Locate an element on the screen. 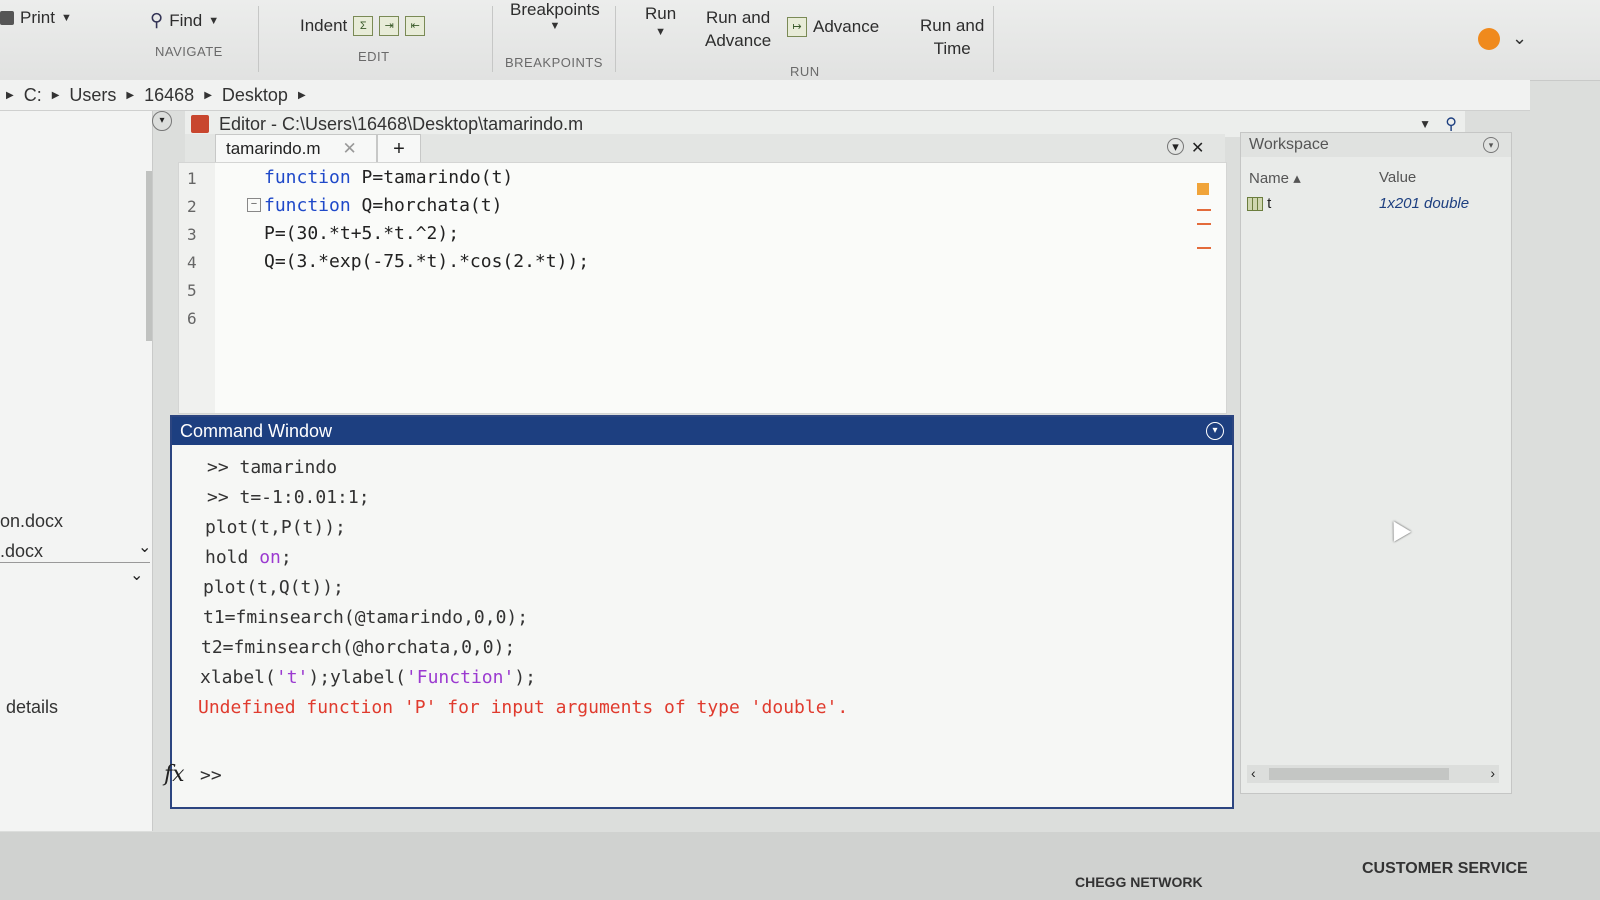 The width and height of the screenshot is (1600, 900). indent-label: Indent is located at coordinates (324, 25).